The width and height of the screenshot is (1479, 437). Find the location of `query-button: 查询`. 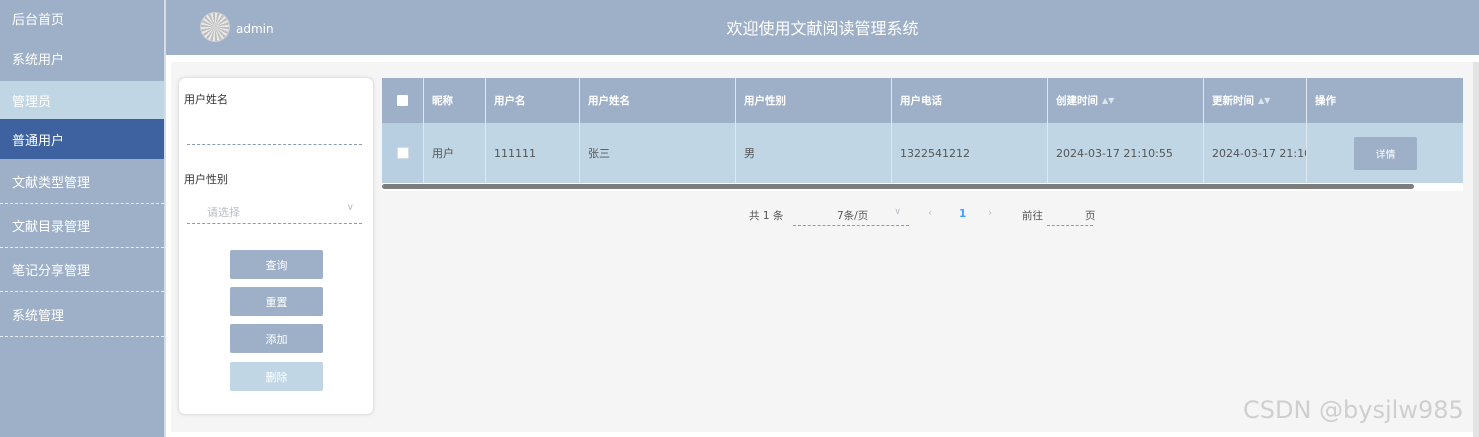

query-button: 查询 is located at coordinates (276, 264).